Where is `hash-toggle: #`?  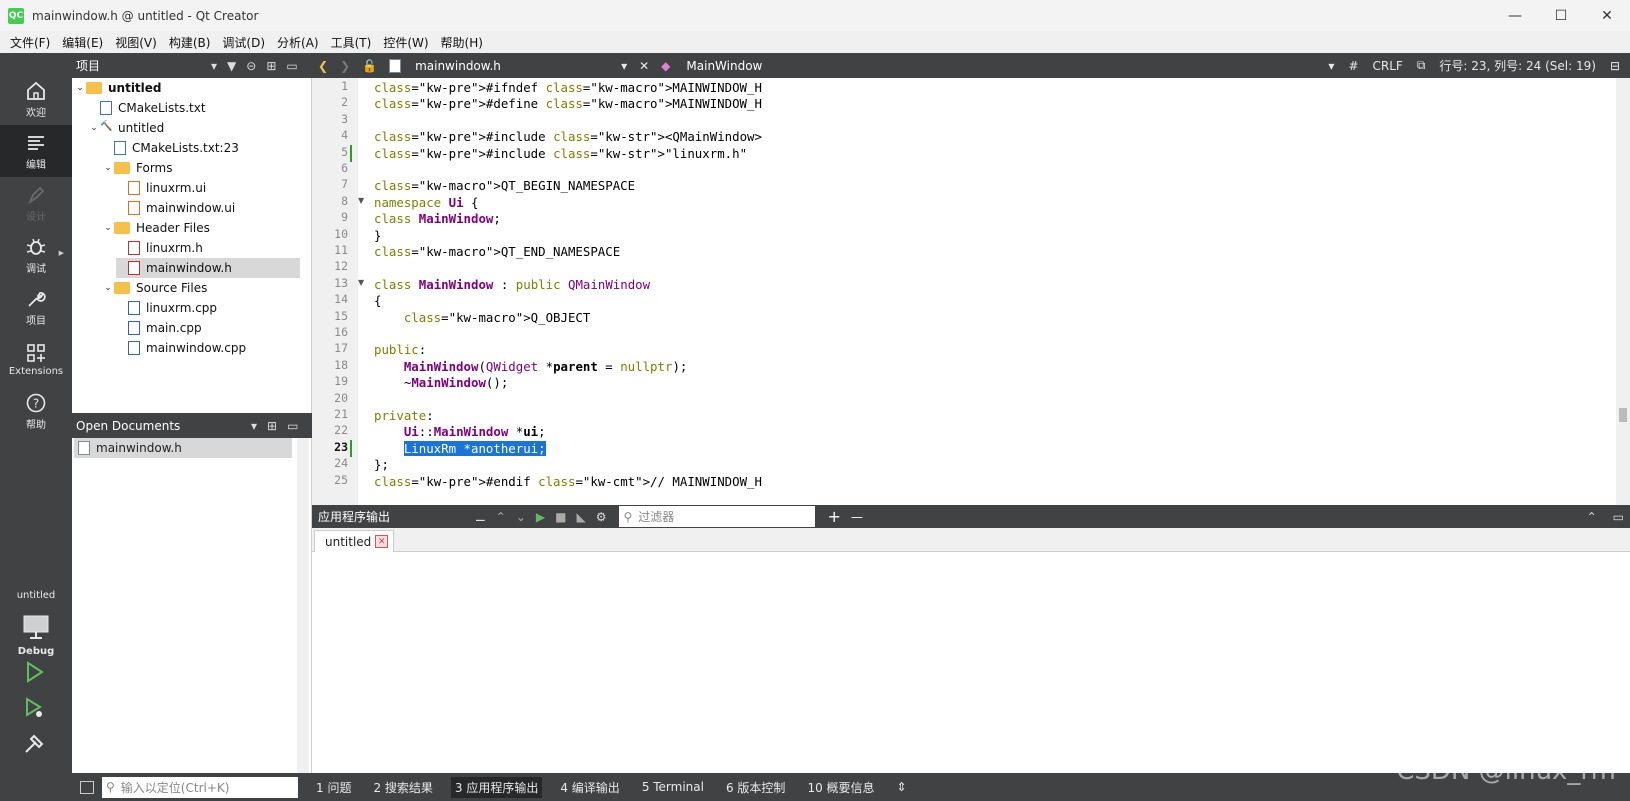 hash-toggle: # is located at coordinates (1353, 66).